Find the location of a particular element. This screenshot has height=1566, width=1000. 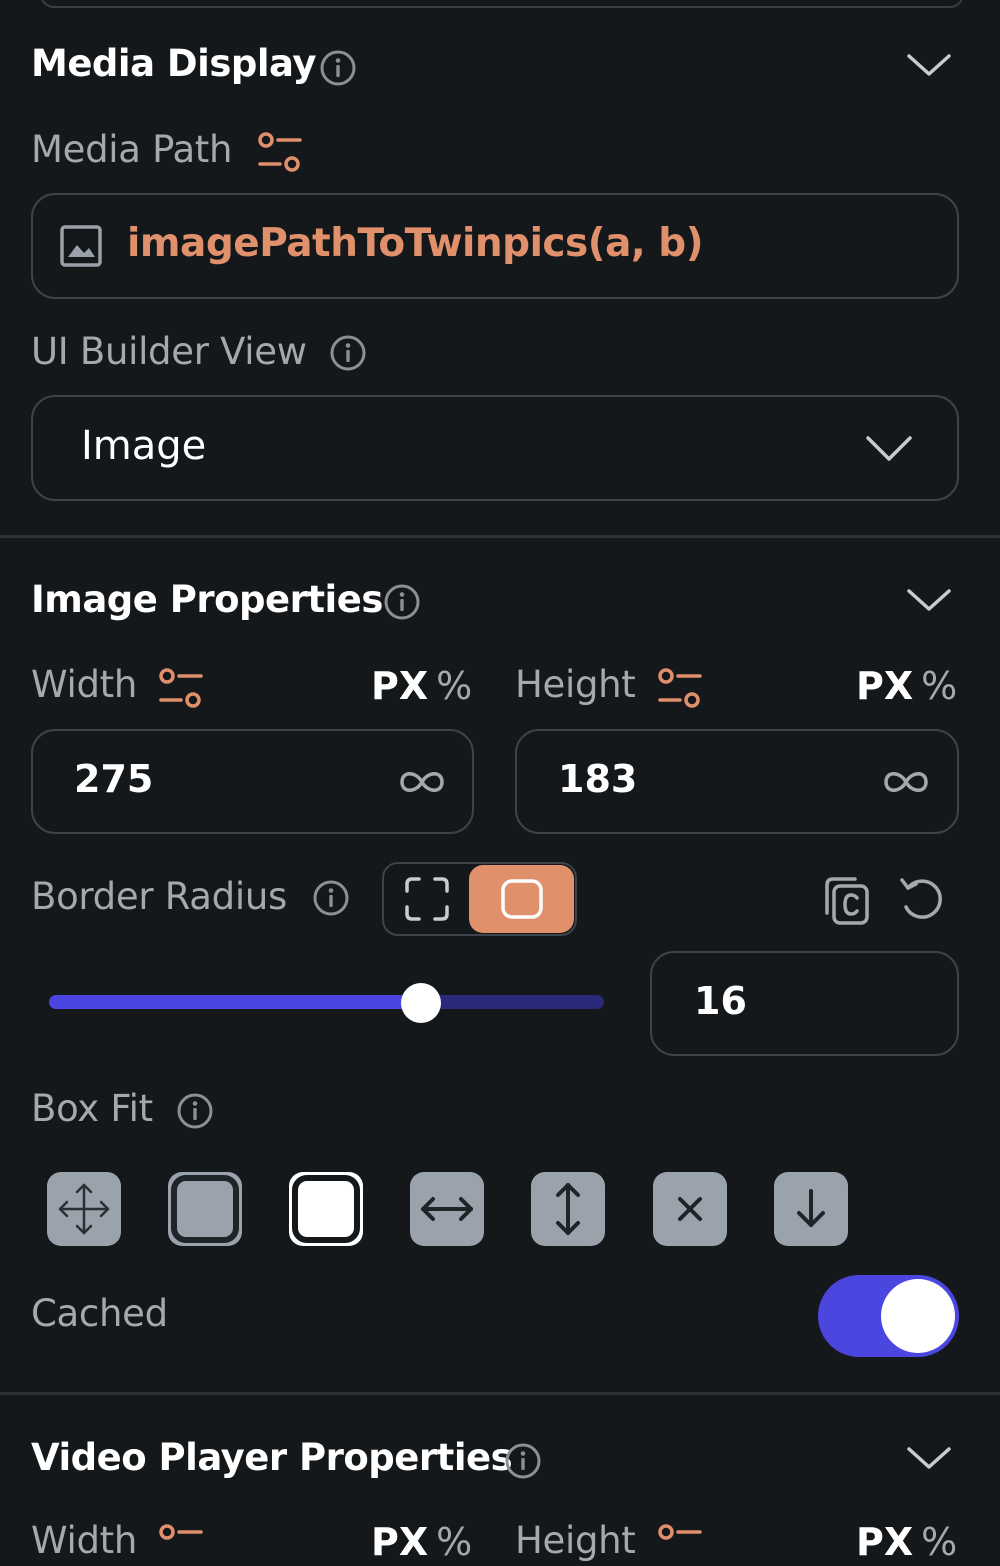

corners-all-icon is located at coordinates (522, 899).